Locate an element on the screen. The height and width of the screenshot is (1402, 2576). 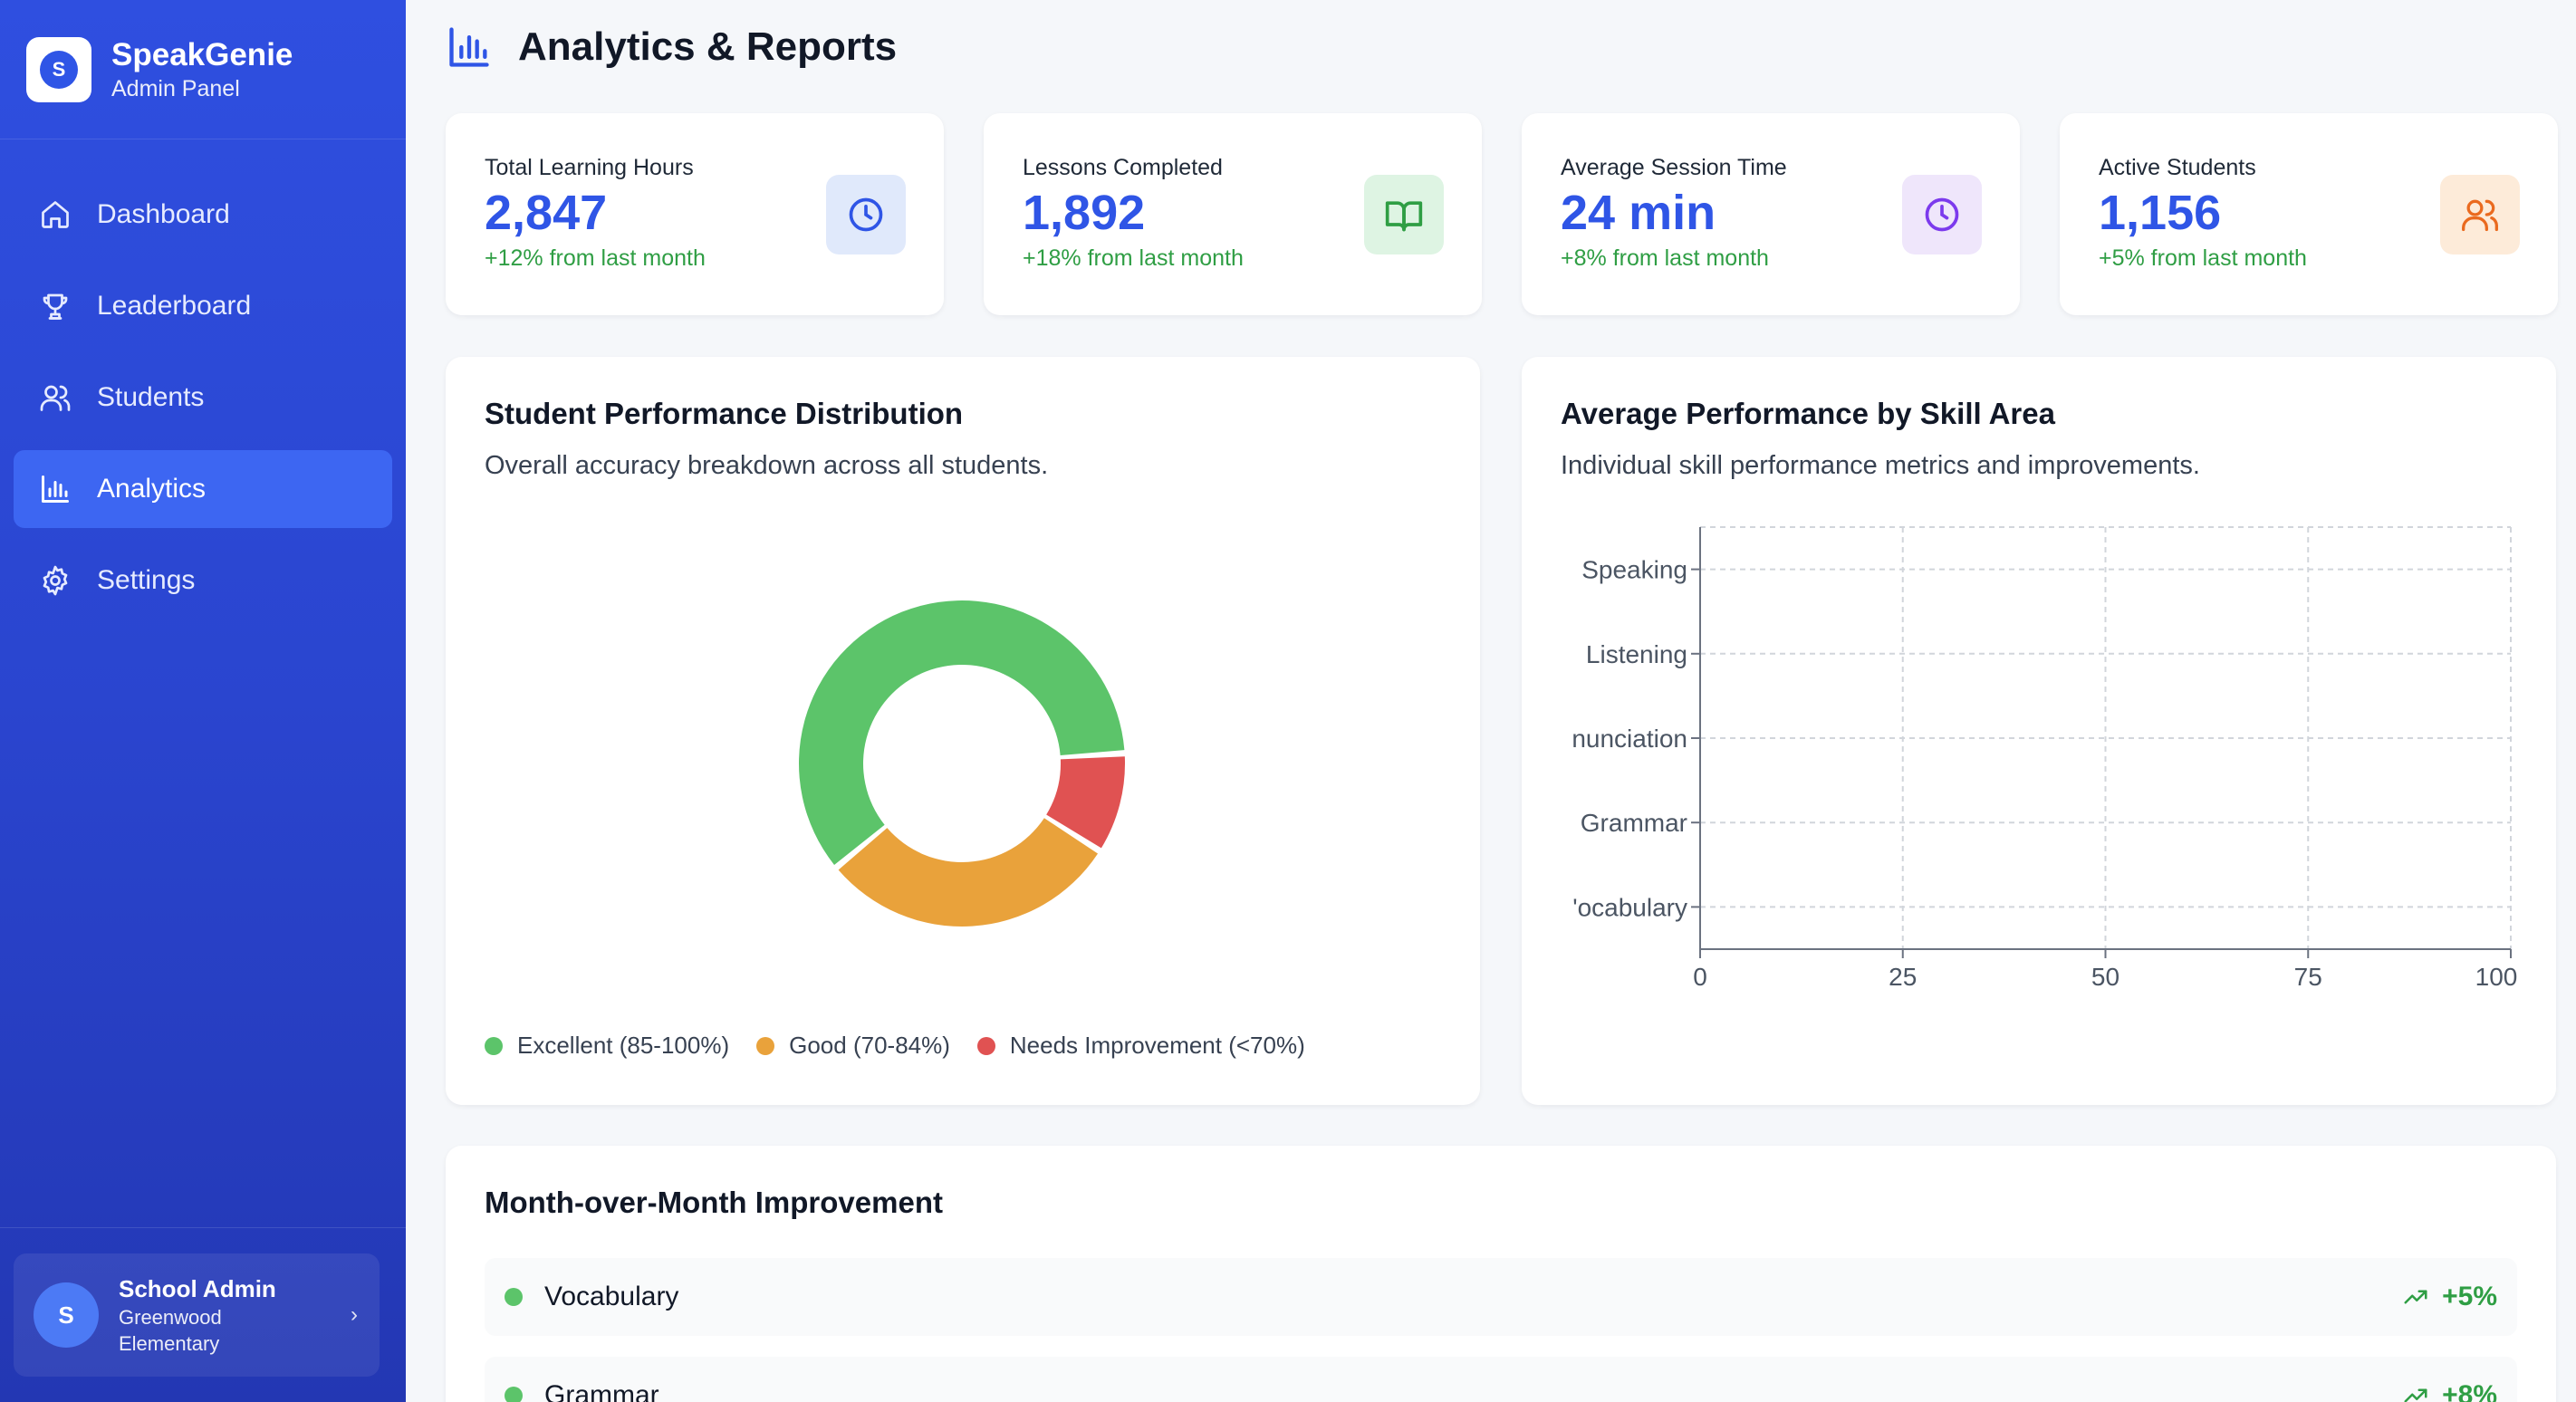
y-tick-label: Grammar is located at coordinates (1634, 823).